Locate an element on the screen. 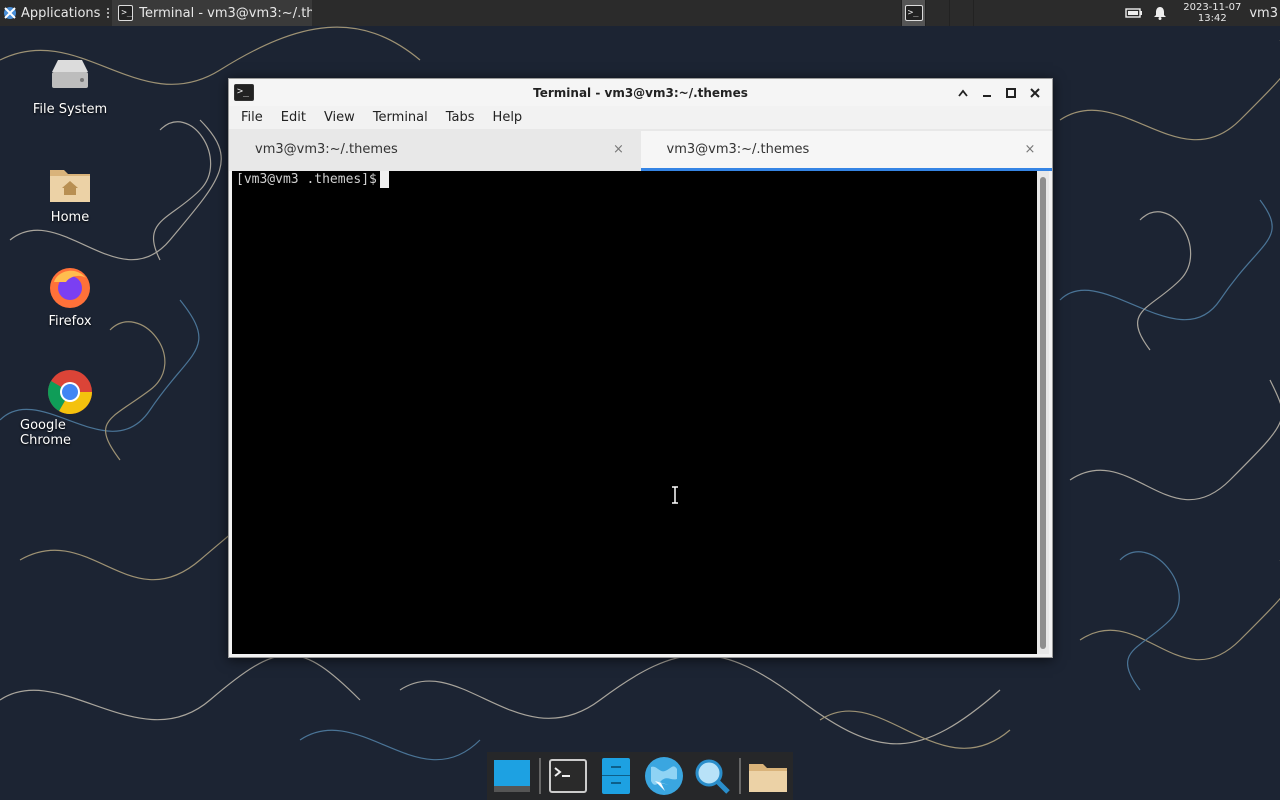  text-cursor is located at coordinates (384, 179).